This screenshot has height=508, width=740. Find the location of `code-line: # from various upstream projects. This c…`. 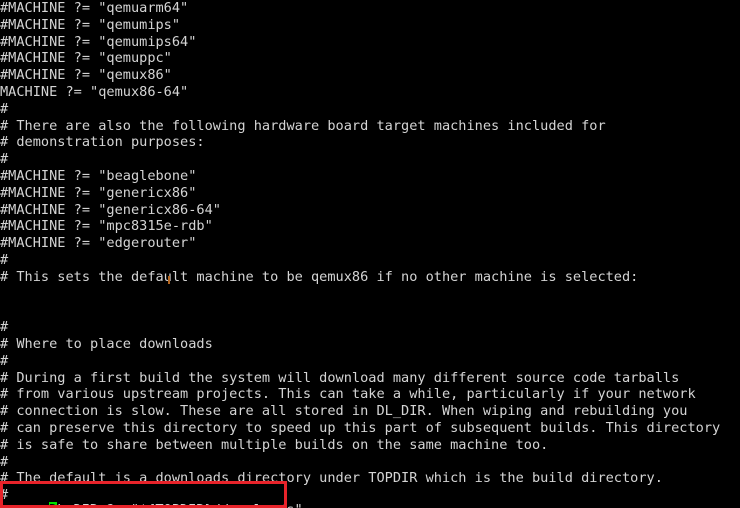

code-line: # from various upstream projects. This c… is located at coordinates (348, 394).